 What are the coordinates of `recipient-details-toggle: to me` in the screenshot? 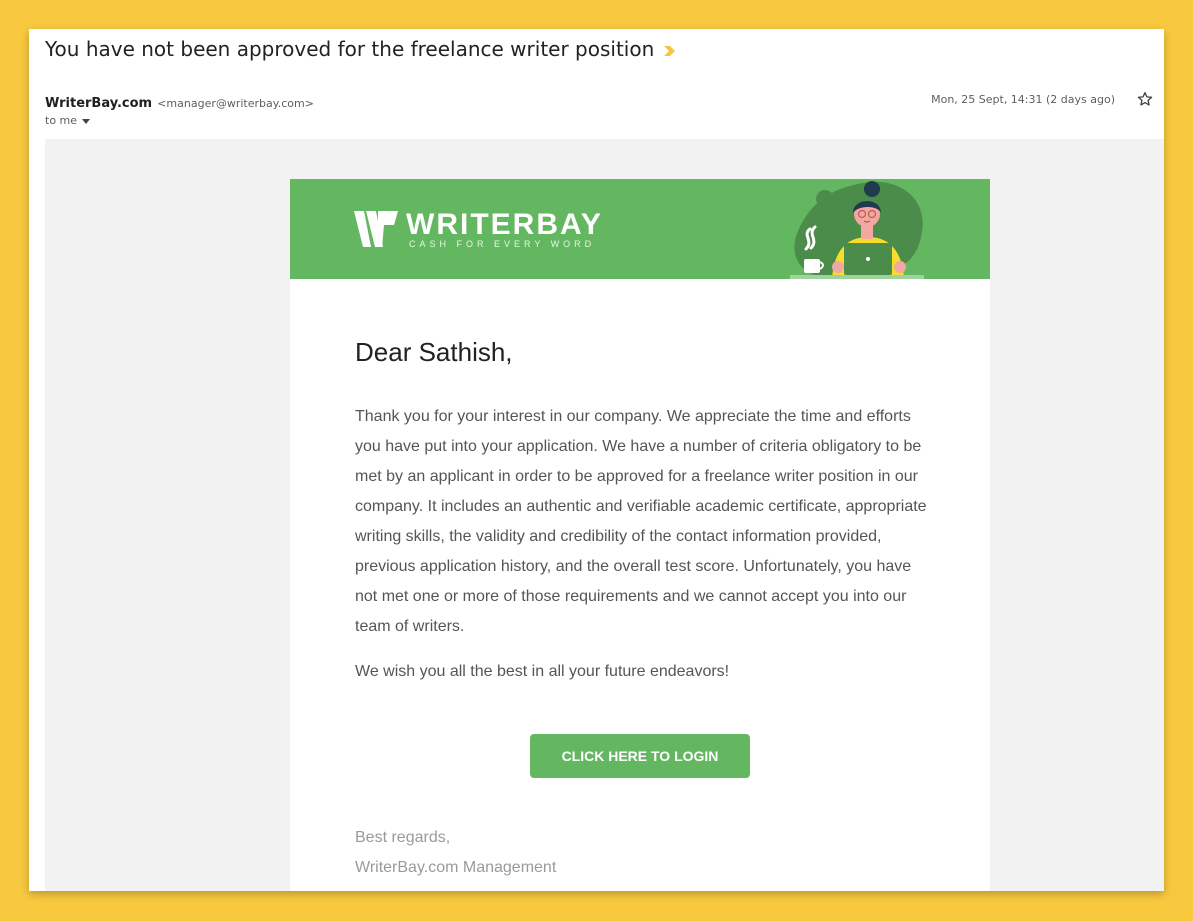 It's located at (68, 120).